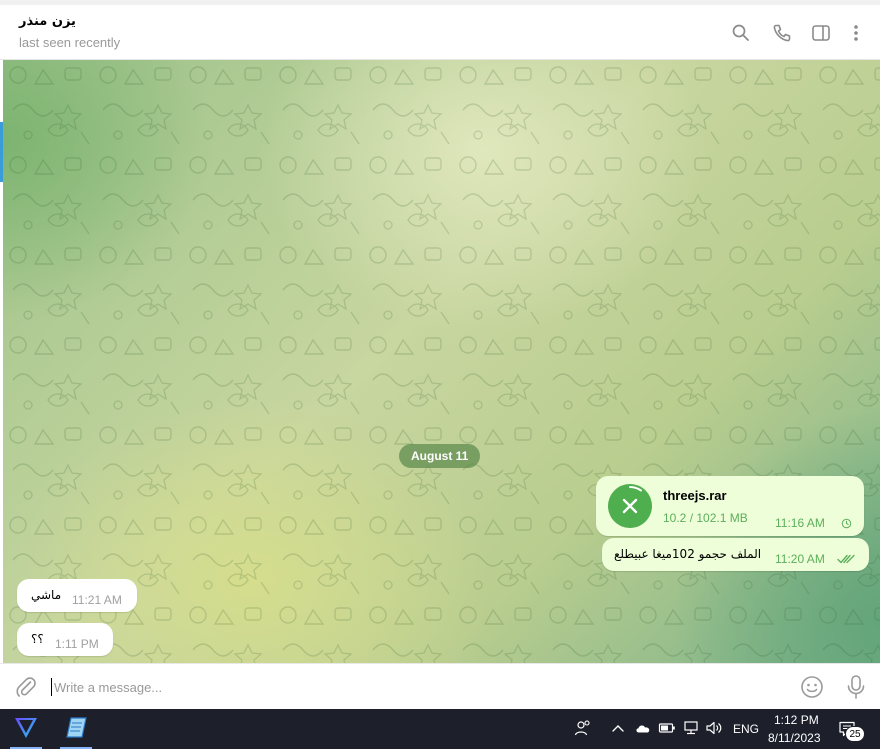 This screenshot has width=880, height=749. I want to click on windows-taskbar: ENG 1:12 PM 8/11/2023, so click(440, 729).